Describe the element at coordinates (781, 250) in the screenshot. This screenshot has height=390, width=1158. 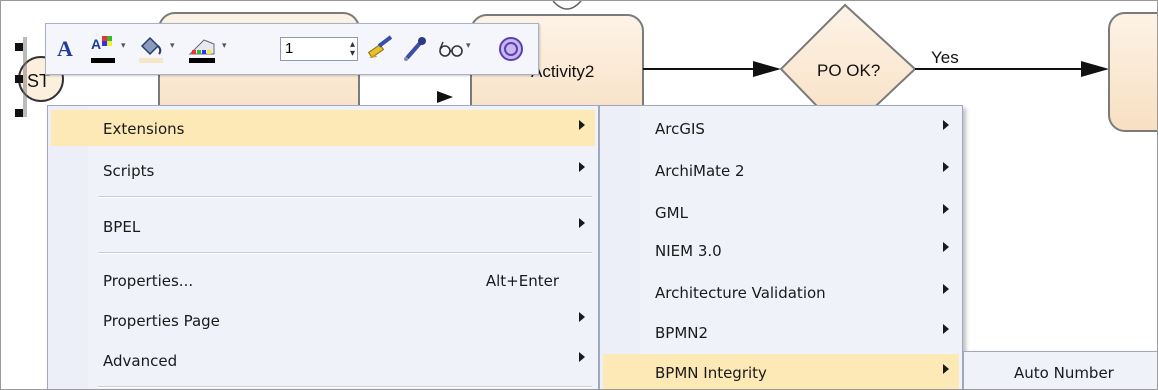
I see `submenu-item-niem: NIEM 3.0` at that location.